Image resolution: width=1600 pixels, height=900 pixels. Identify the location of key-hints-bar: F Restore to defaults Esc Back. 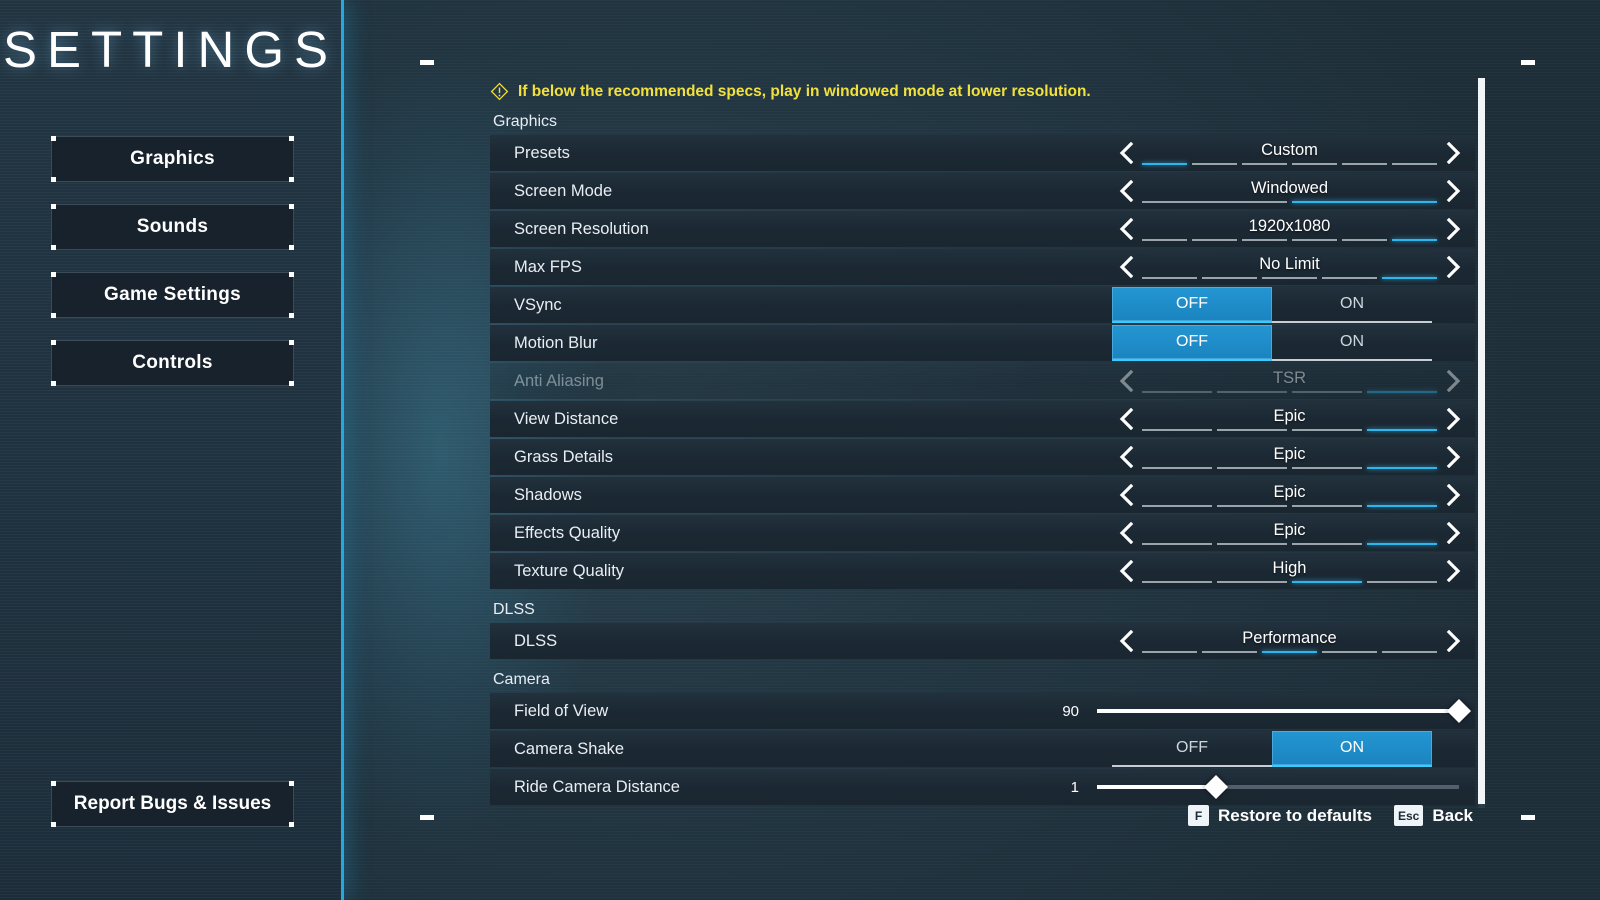
(1330, 815).